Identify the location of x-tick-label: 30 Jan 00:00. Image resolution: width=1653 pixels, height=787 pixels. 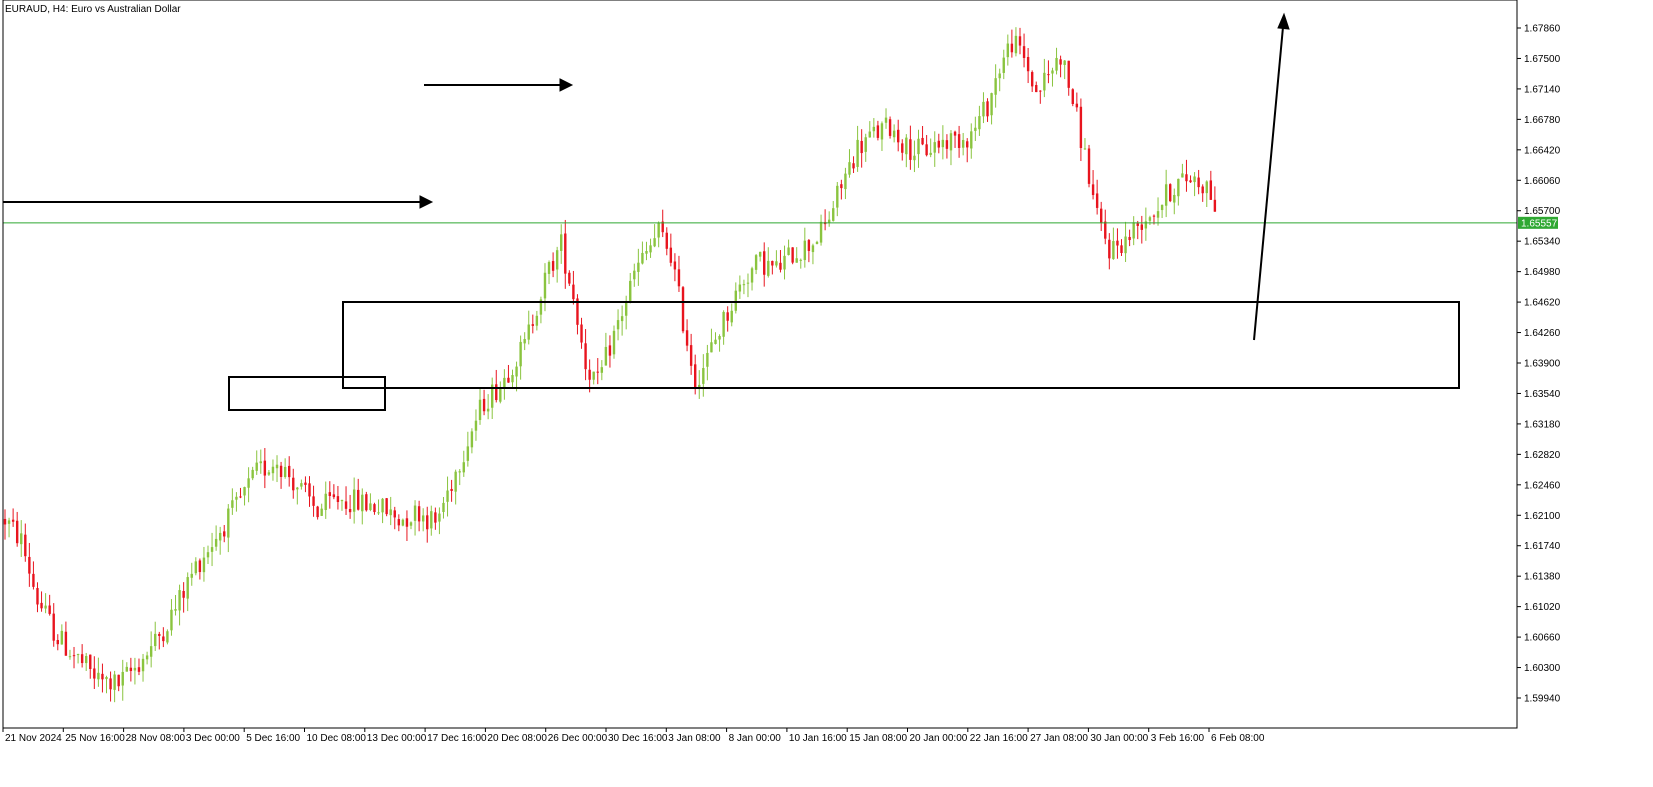
(1119, 738).